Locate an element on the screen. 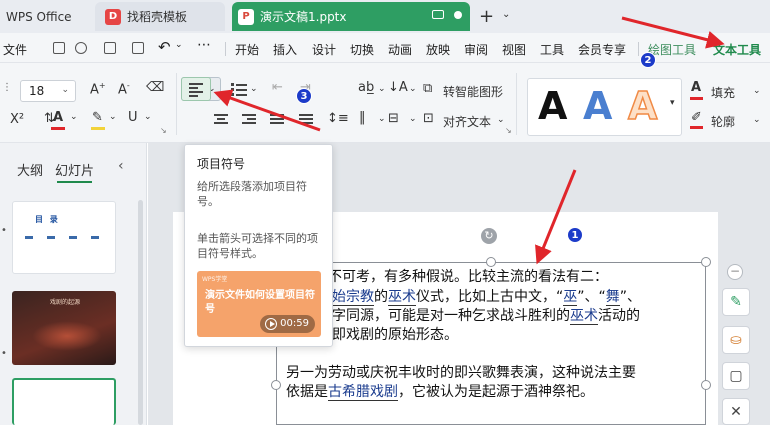 The height and width of the screenshot is (425, 770). step-marker-1: 1 is located at coordinates (575, 235).